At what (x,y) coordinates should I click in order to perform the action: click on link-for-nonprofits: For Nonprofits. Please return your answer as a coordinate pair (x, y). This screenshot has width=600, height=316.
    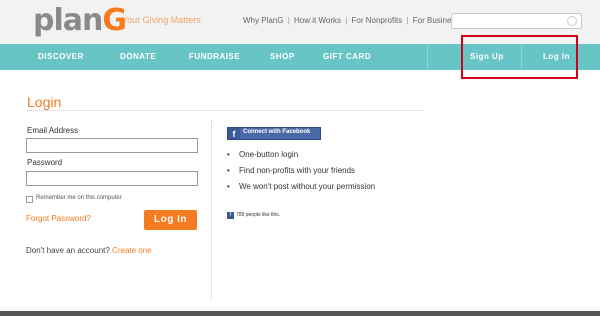
    Looking at the image, I should click on (377, 20).